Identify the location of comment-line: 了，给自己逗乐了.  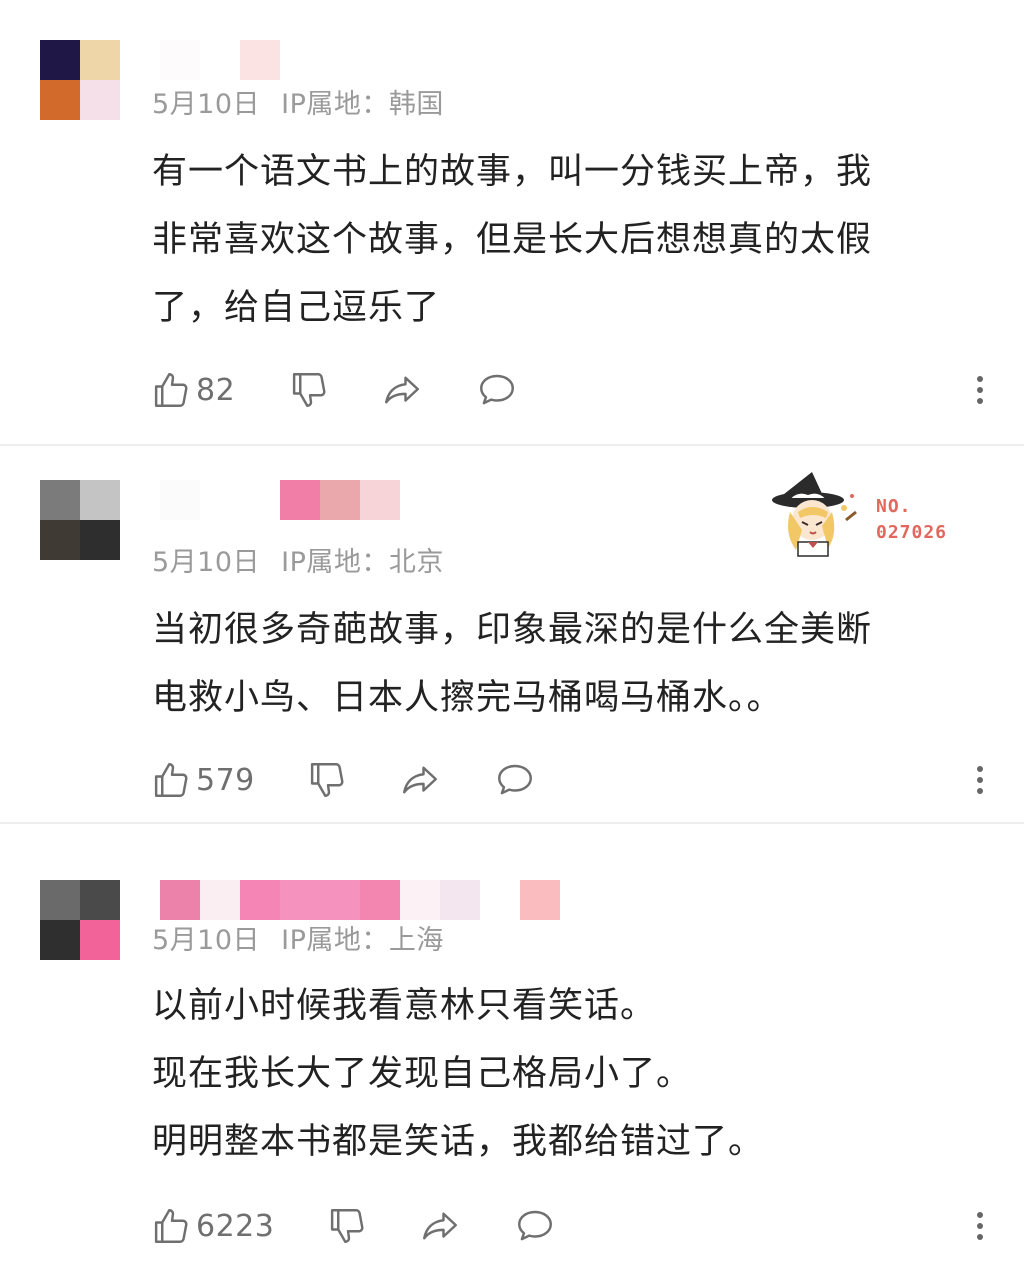
(296, 308).